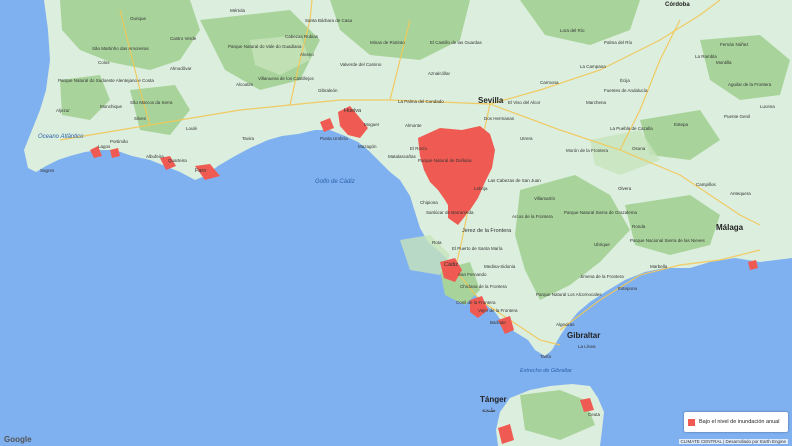 The width and height of the screenshot is (792, 446). Describe the element at coordinates (476, 302) in the screenshot. I see `label-conil: Conil de la Frontera` at that location.